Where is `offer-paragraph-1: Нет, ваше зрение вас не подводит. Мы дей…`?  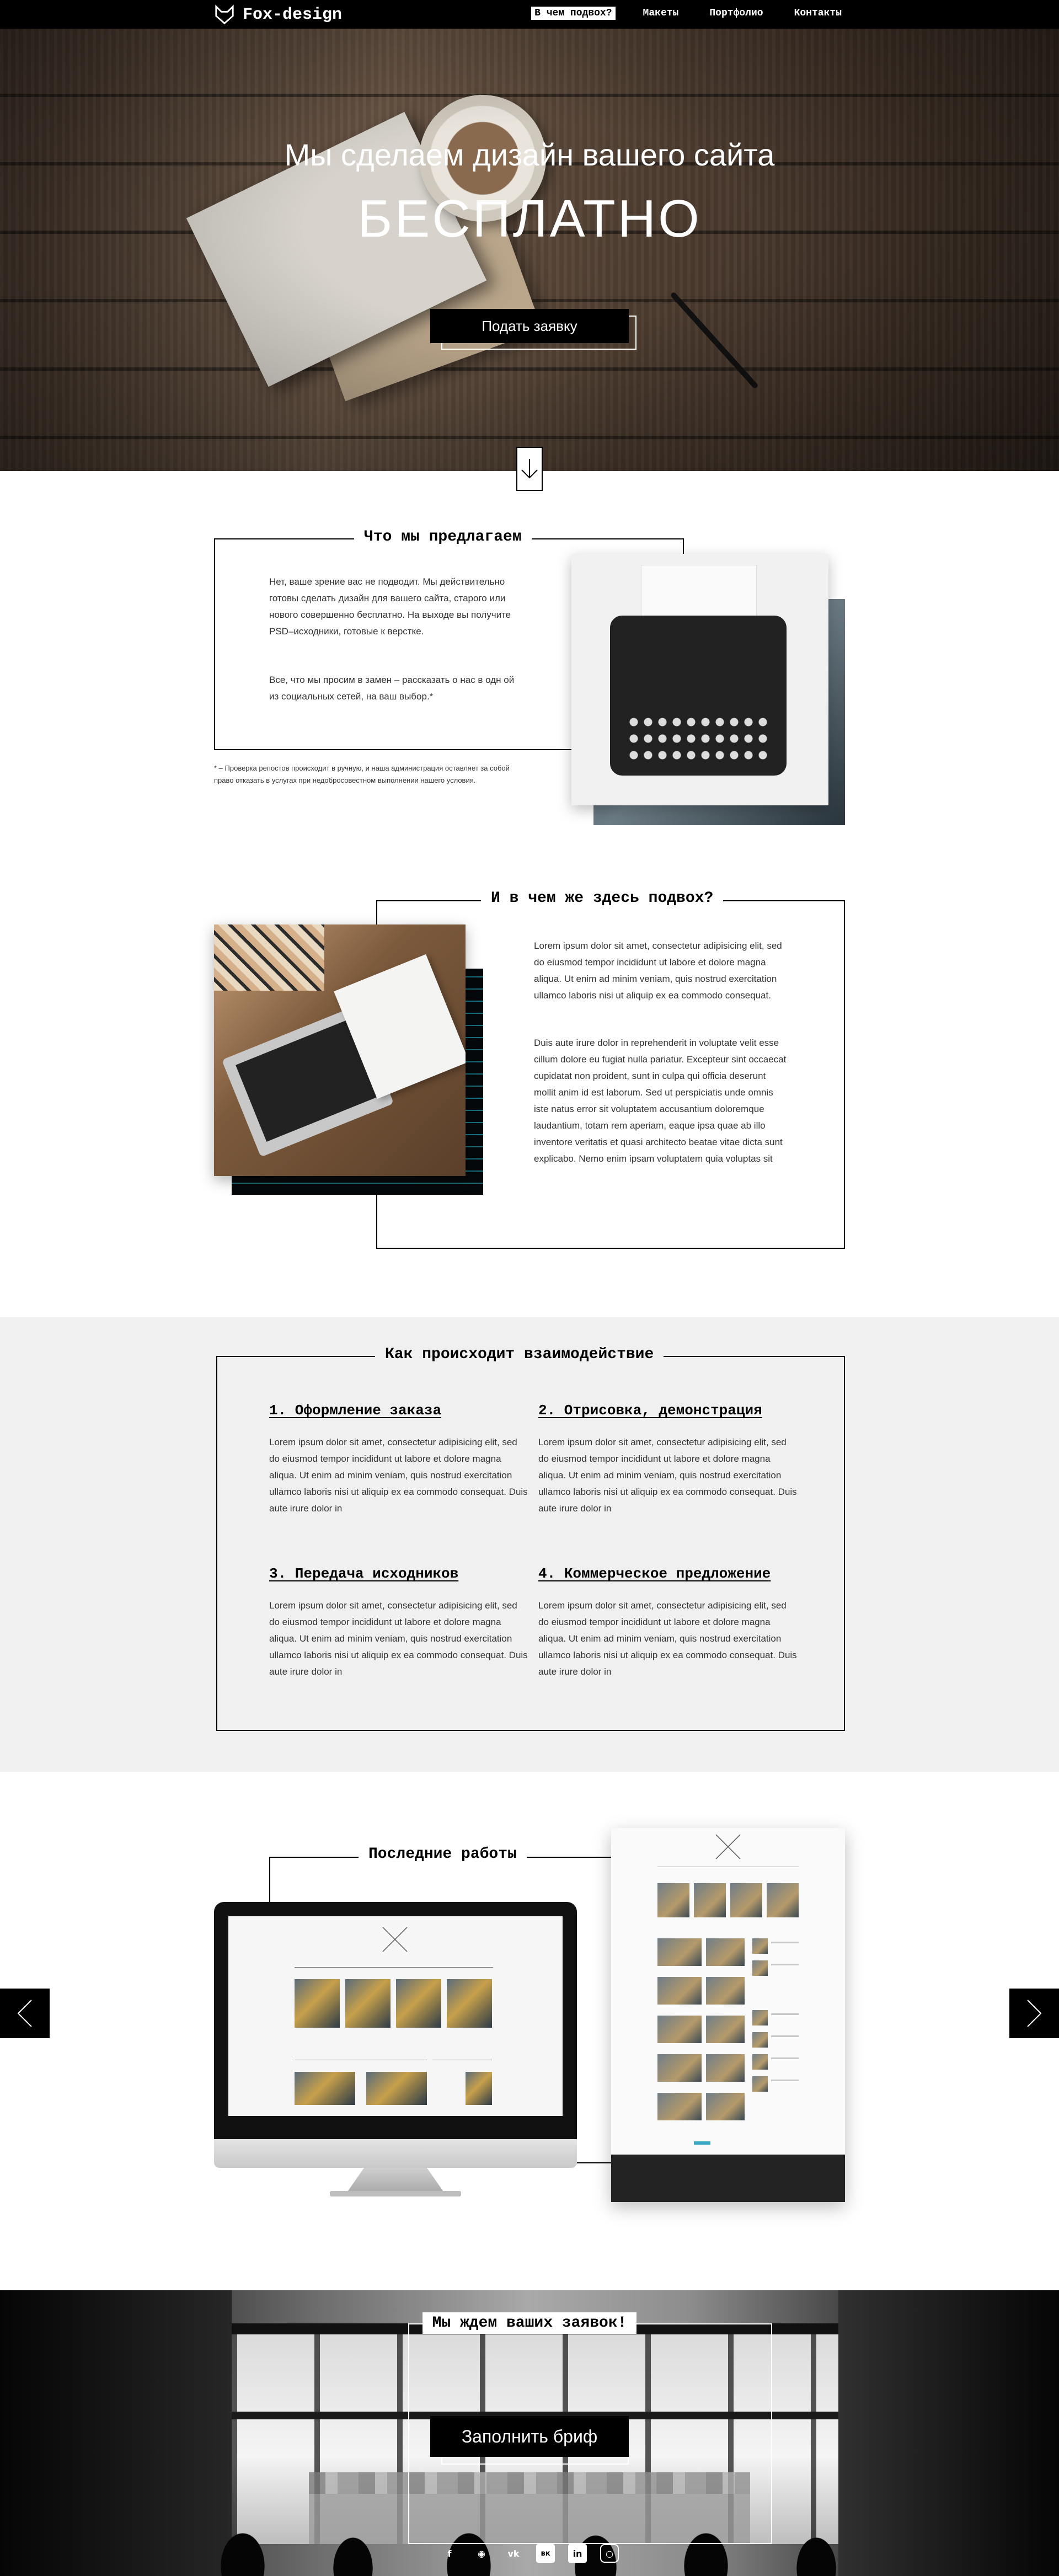
offer-paragraph-1: Нет, ваше зрение вас не подводит. Мы дей… is located at coordinates (390, 606).